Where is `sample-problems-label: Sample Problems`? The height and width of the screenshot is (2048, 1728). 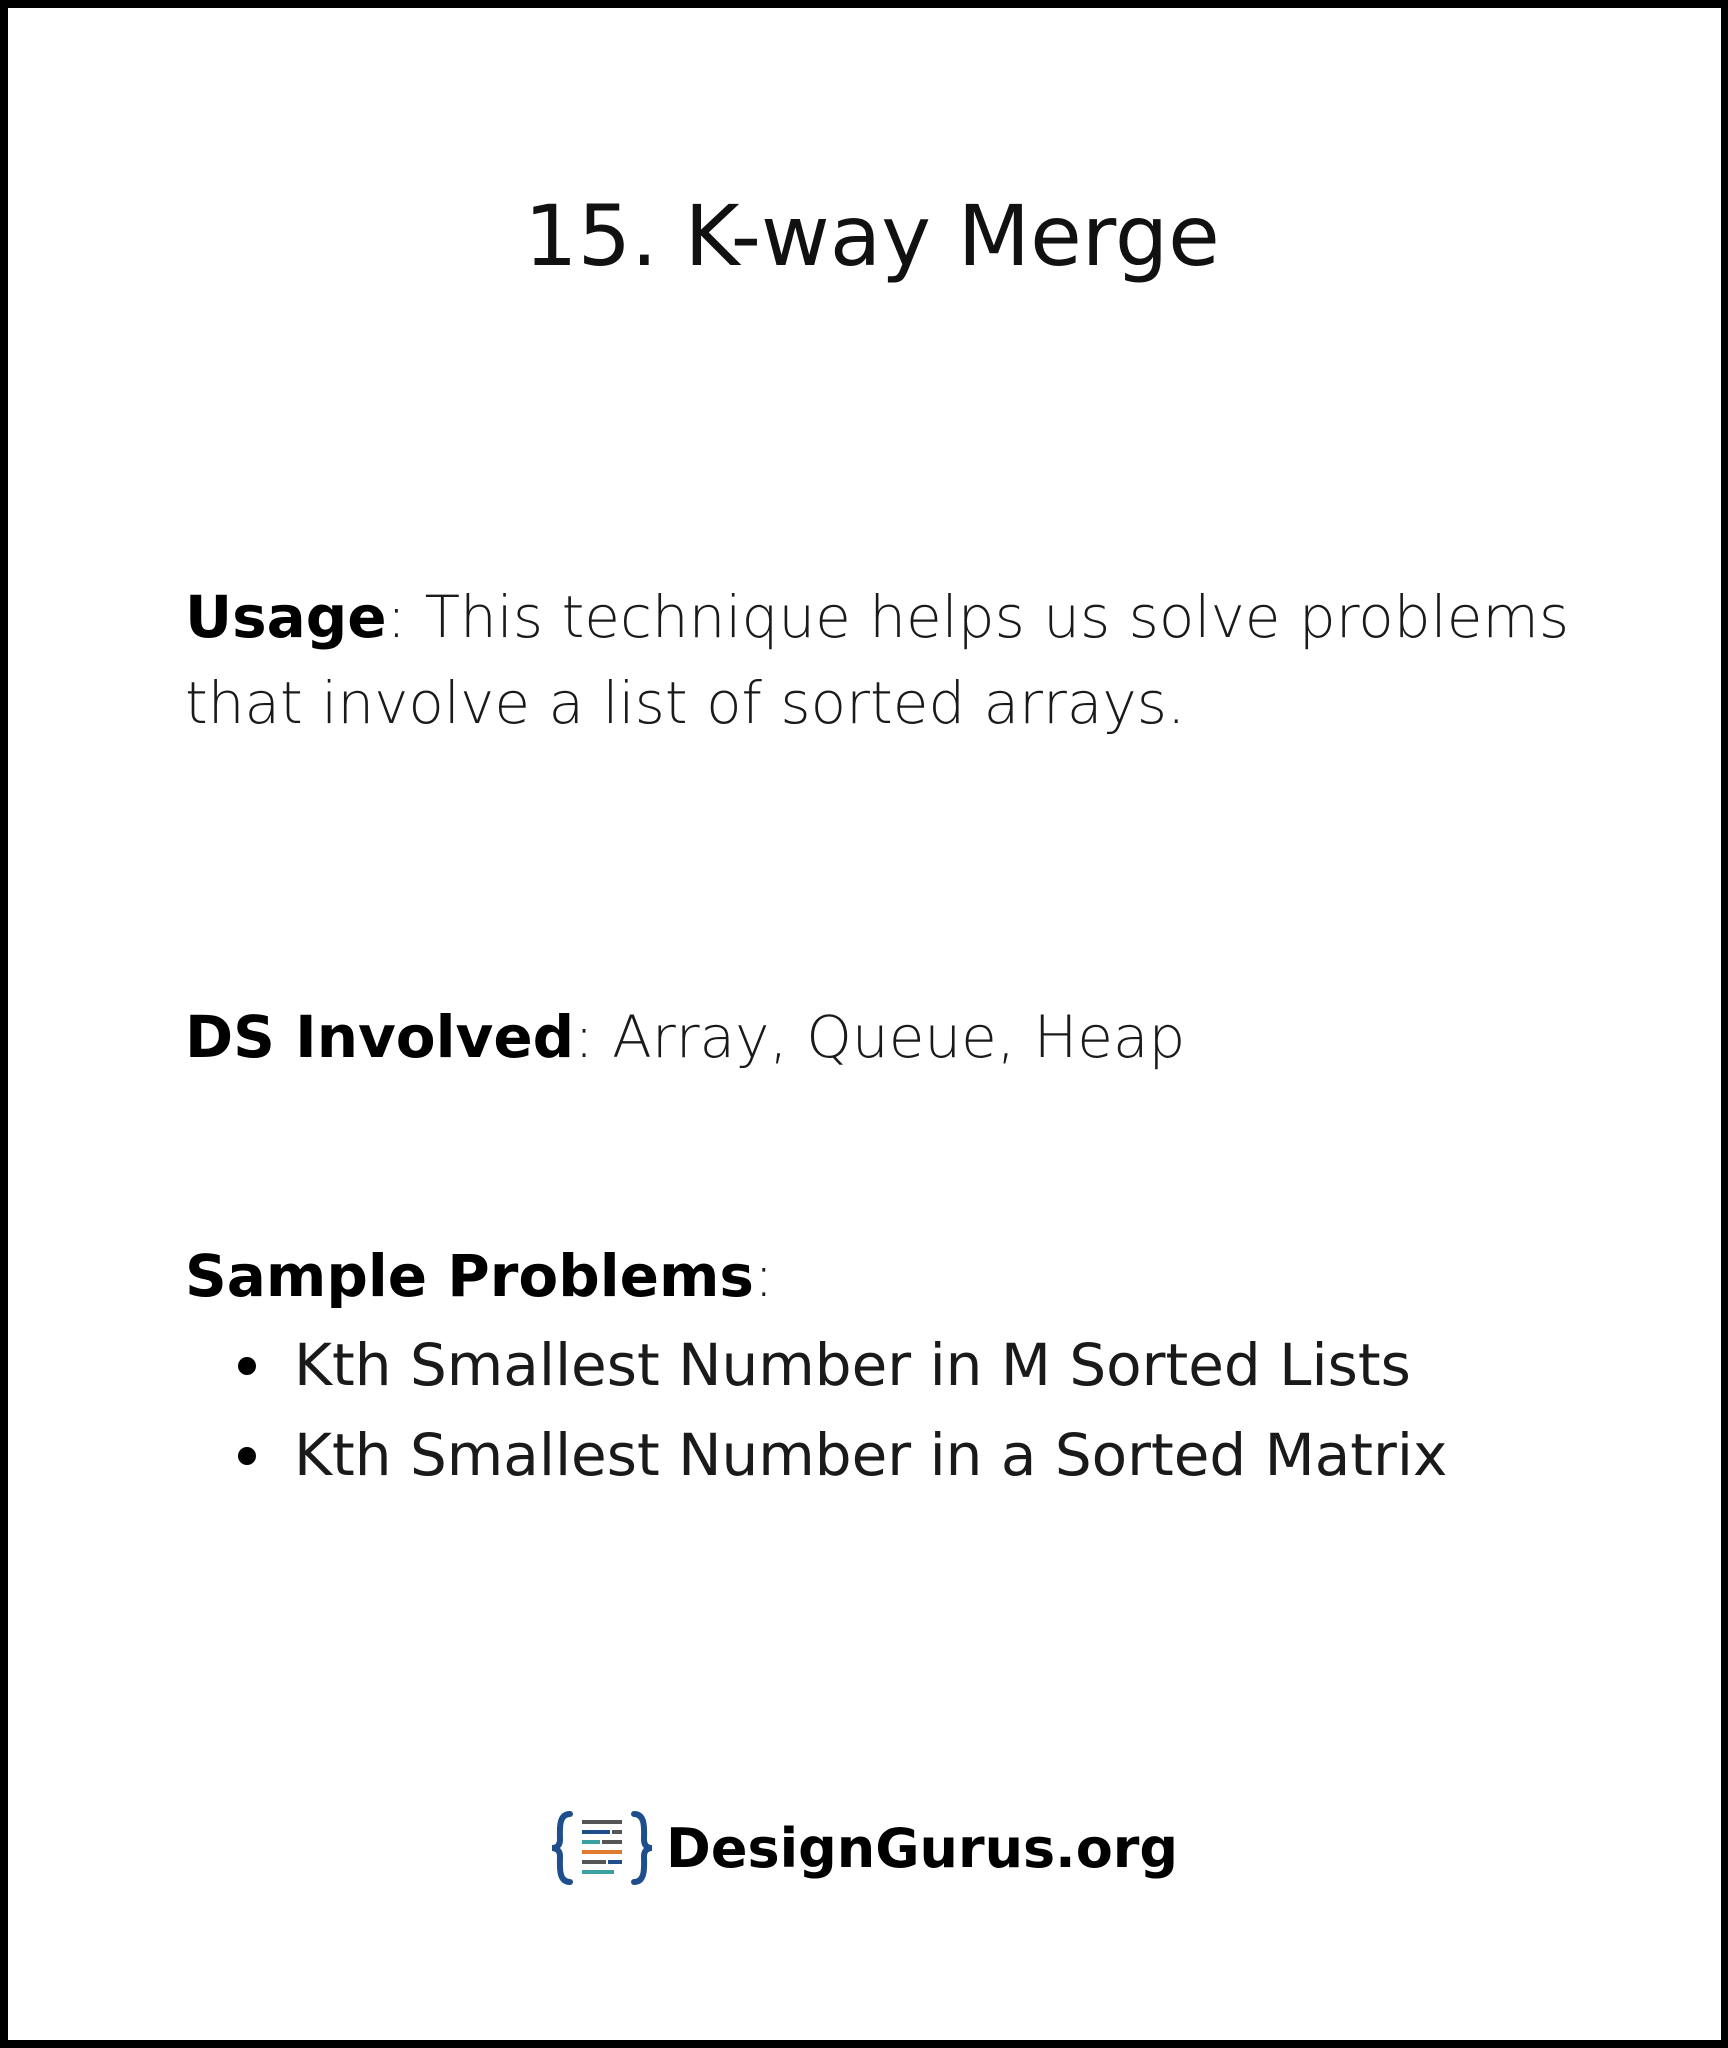 sample-problems-label: Sample Problems is located at coordinates (469, 1276).